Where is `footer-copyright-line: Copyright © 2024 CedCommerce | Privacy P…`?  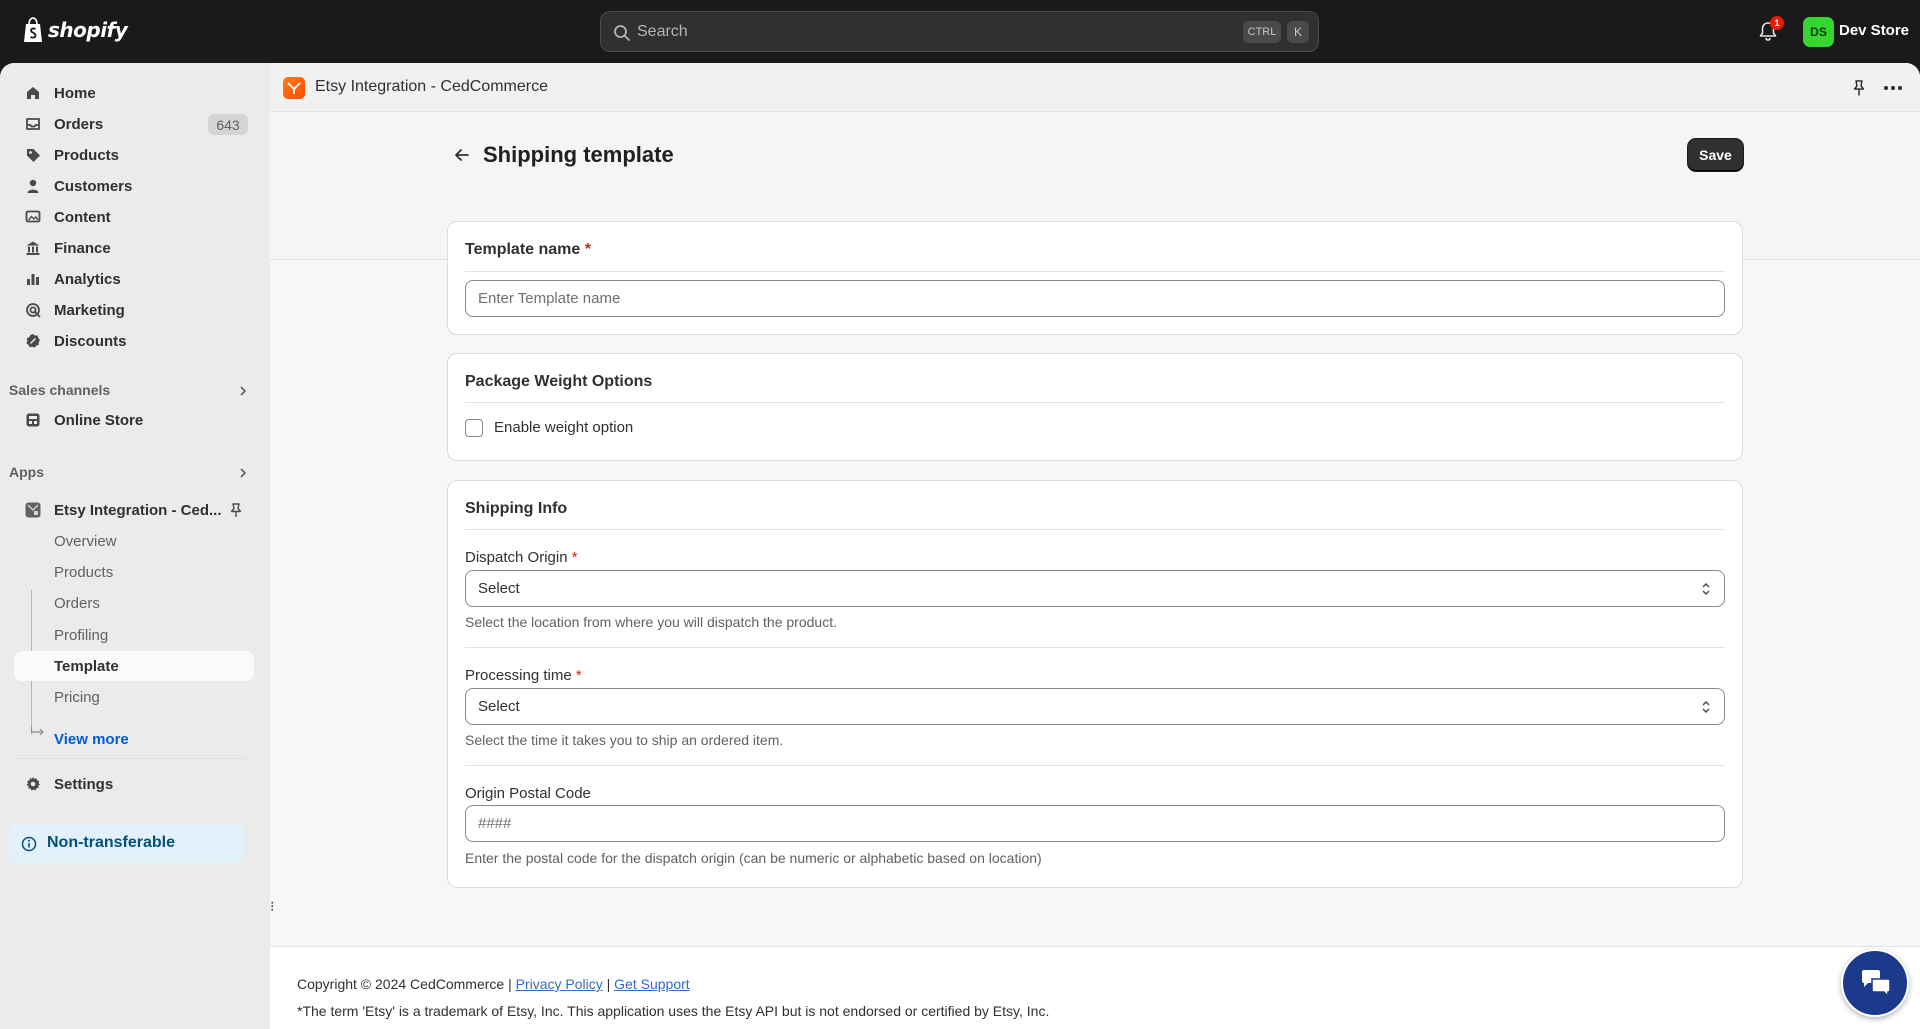
footer-copyright-line: Copyright © 2024 CedCommerce | Privacy P… is located at coordinates (493, 984).